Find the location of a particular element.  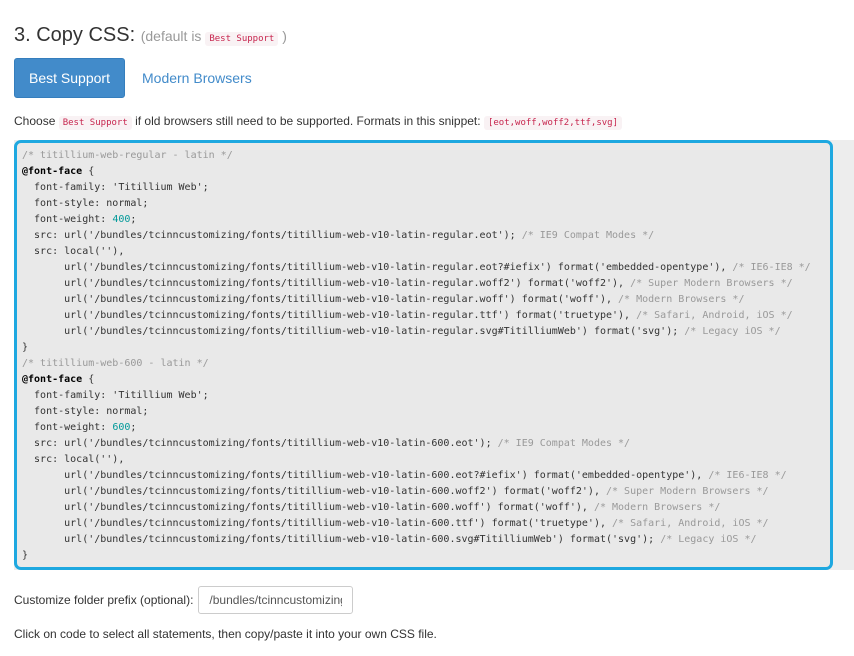

code-line: font-weight: 600; is located at coordinates (438, 428).